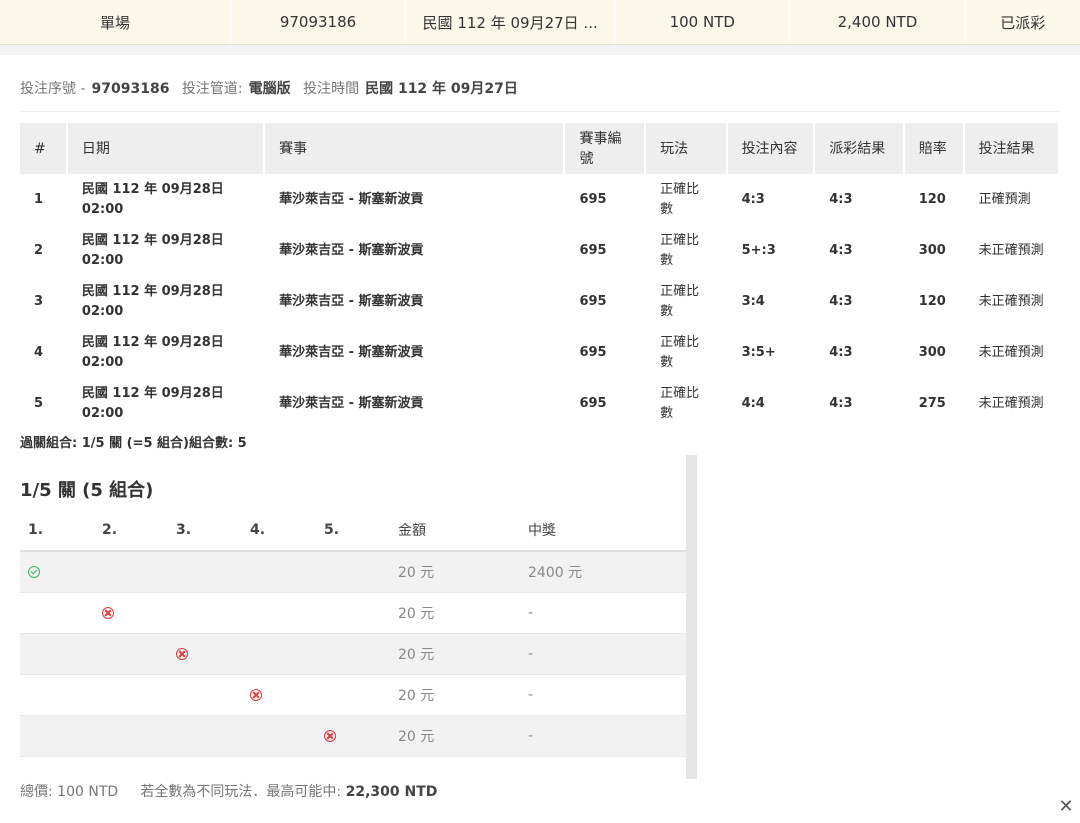 This screenshot has width=1080, height=823. I want to click on row-outcome: 正確預測, so click(1004, 199).